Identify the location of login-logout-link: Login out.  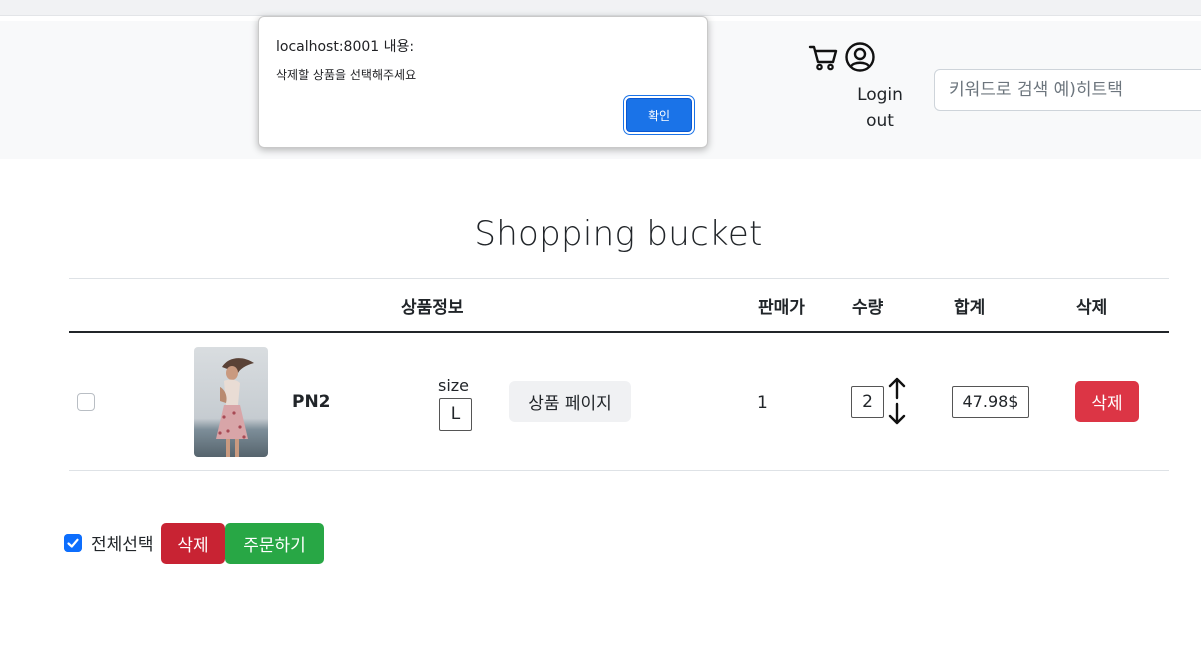
(880, 108).